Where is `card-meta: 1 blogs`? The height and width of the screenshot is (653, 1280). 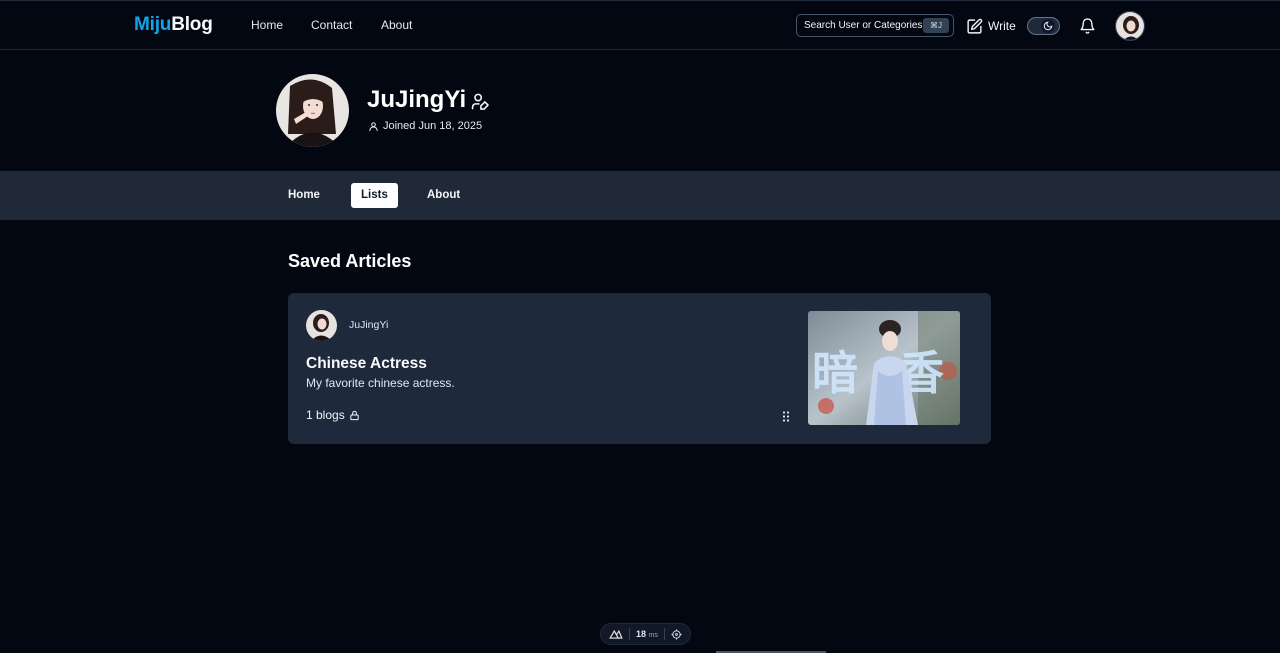 card-meta: 1 blogs is located at coordinates (333, 415).